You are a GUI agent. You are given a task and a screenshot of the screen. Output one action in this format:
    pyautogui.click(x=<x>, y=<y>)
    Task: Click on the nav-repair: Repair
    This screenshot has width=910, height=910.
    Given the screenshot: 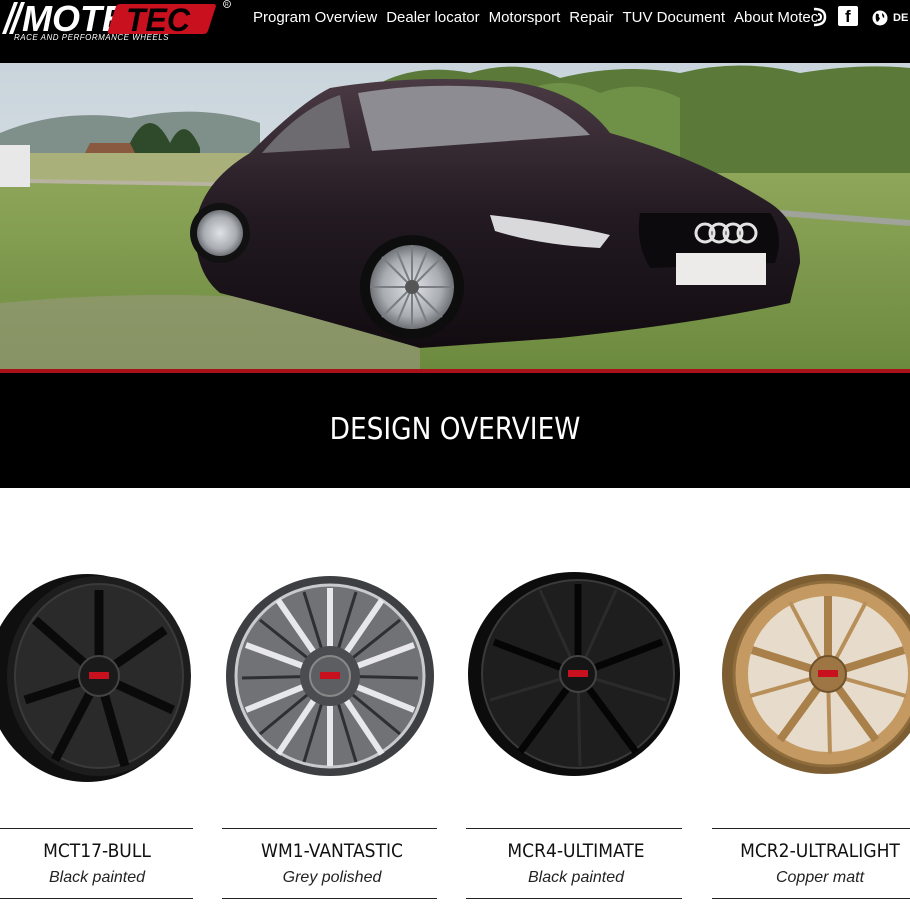 What is the action you would take?
    pyautogui.click(x=591, y=18)
    